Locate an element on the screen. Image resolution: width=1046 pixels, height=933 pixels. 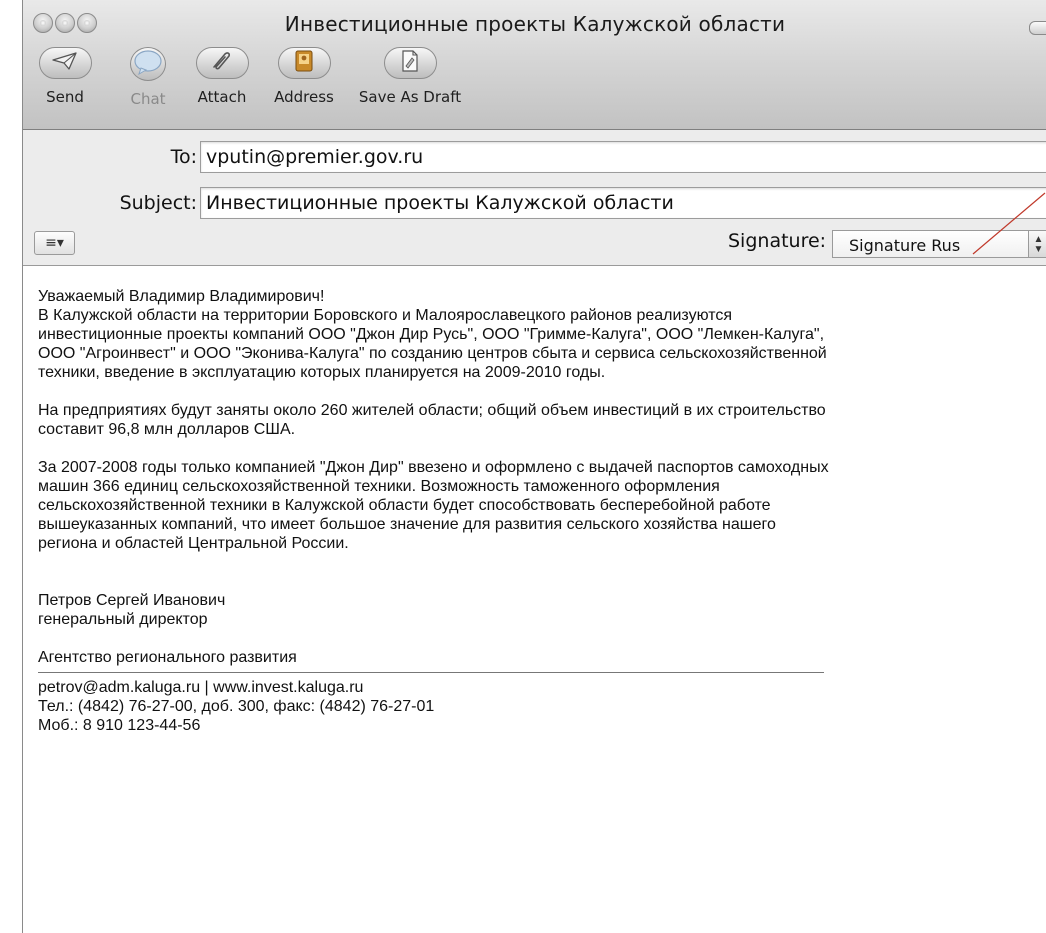
save-as-draft-label: Save As Draft is located at coordinates (410, 97).